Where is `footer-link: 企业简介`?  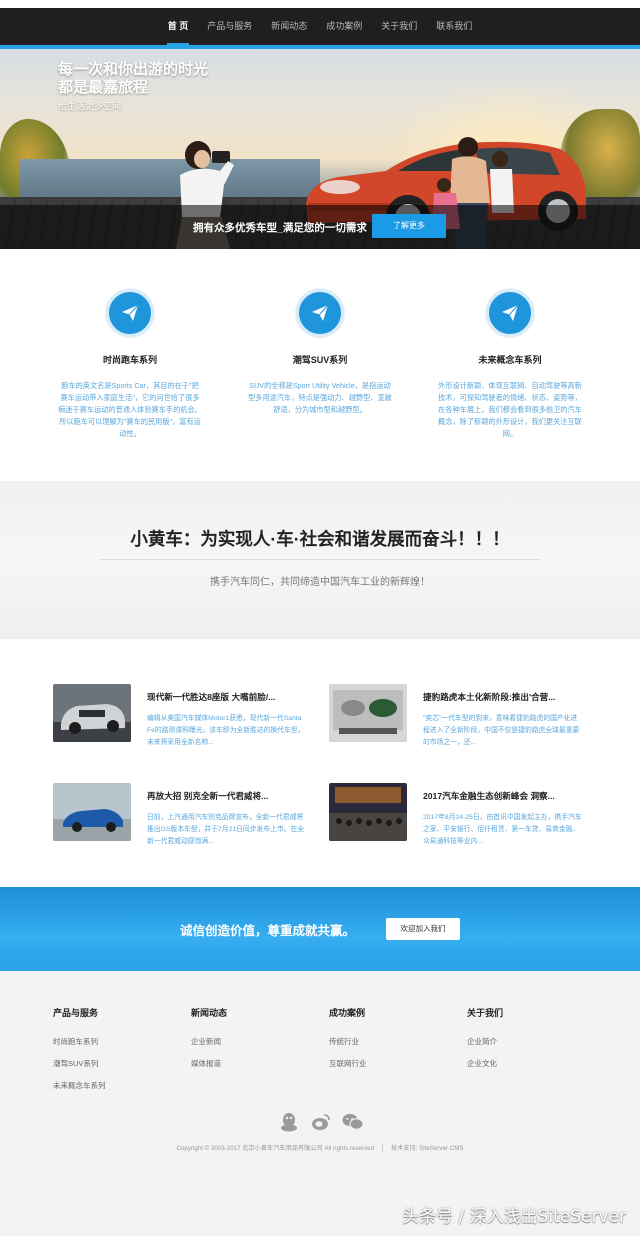 footer-link: 企业简介 is located at coordinates (527, 1041).